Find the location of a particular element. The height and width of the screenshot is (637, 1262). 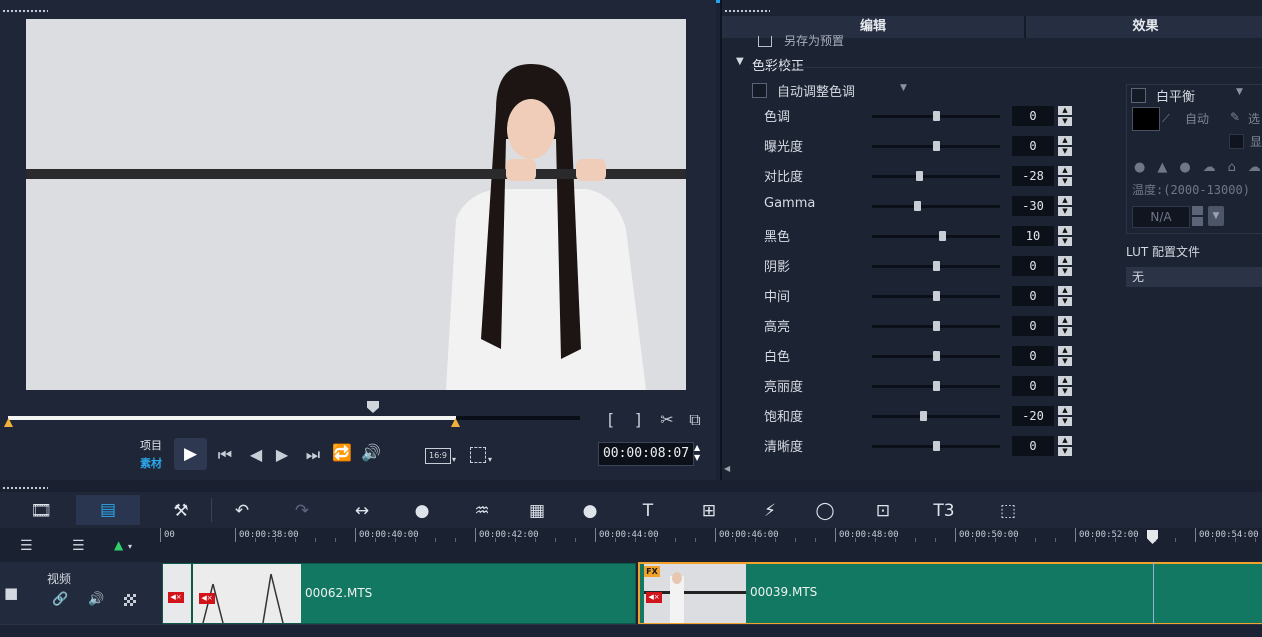

chapter-dropdown-icon: ▾ is located at coordinates (130, 546).